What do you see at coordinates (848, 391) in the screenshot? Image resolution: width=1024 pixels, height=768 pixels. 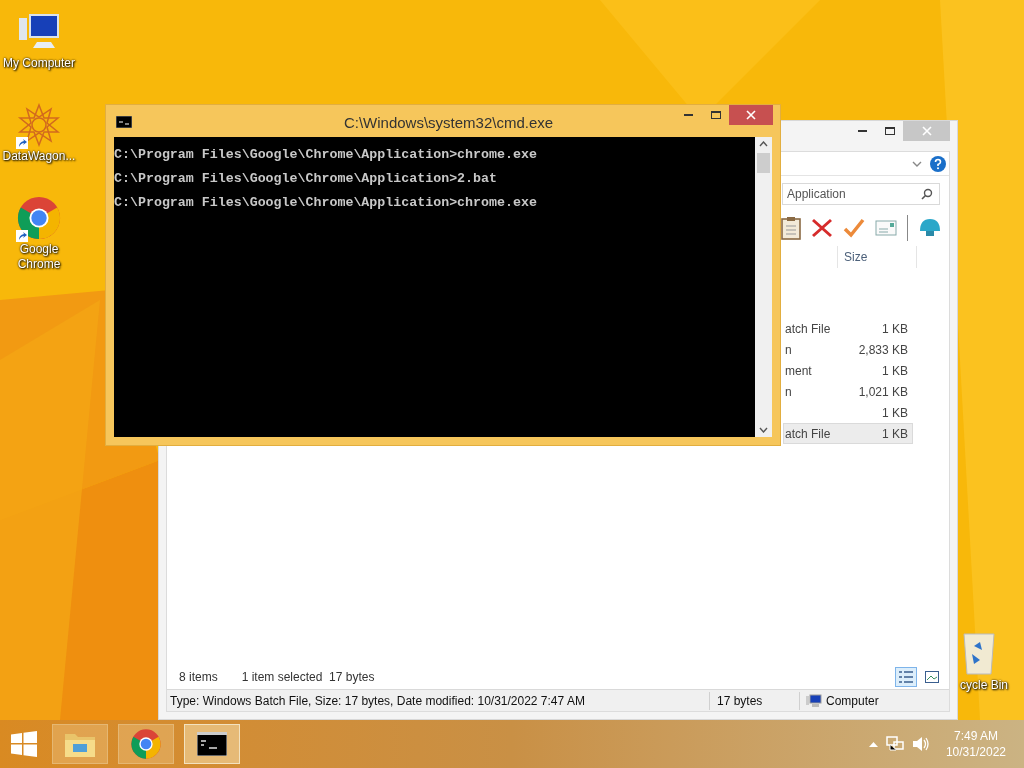 I see `file-row: n 1,021 KB` at bounding box center [848, 391].